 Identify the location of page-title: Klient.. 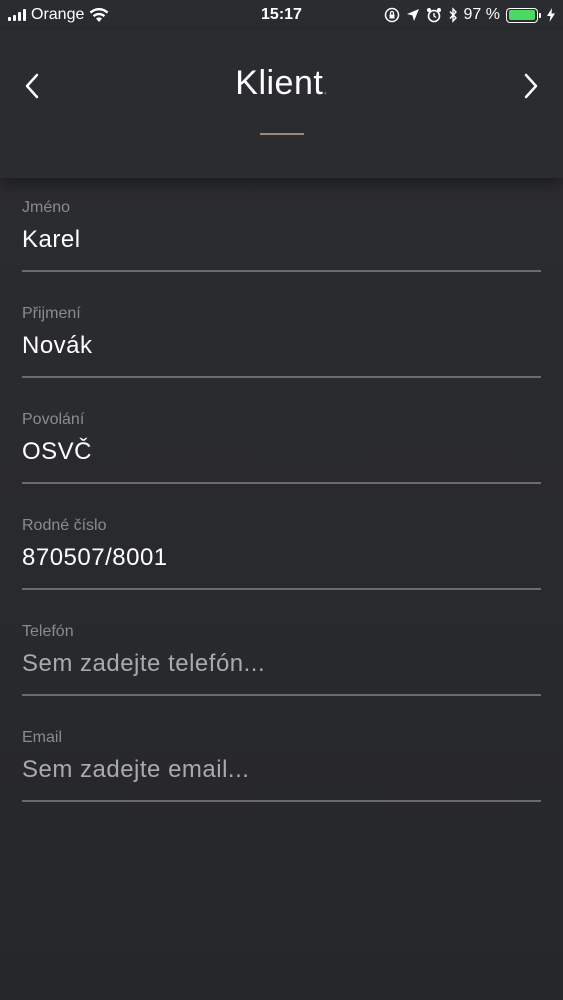
(281, 86).